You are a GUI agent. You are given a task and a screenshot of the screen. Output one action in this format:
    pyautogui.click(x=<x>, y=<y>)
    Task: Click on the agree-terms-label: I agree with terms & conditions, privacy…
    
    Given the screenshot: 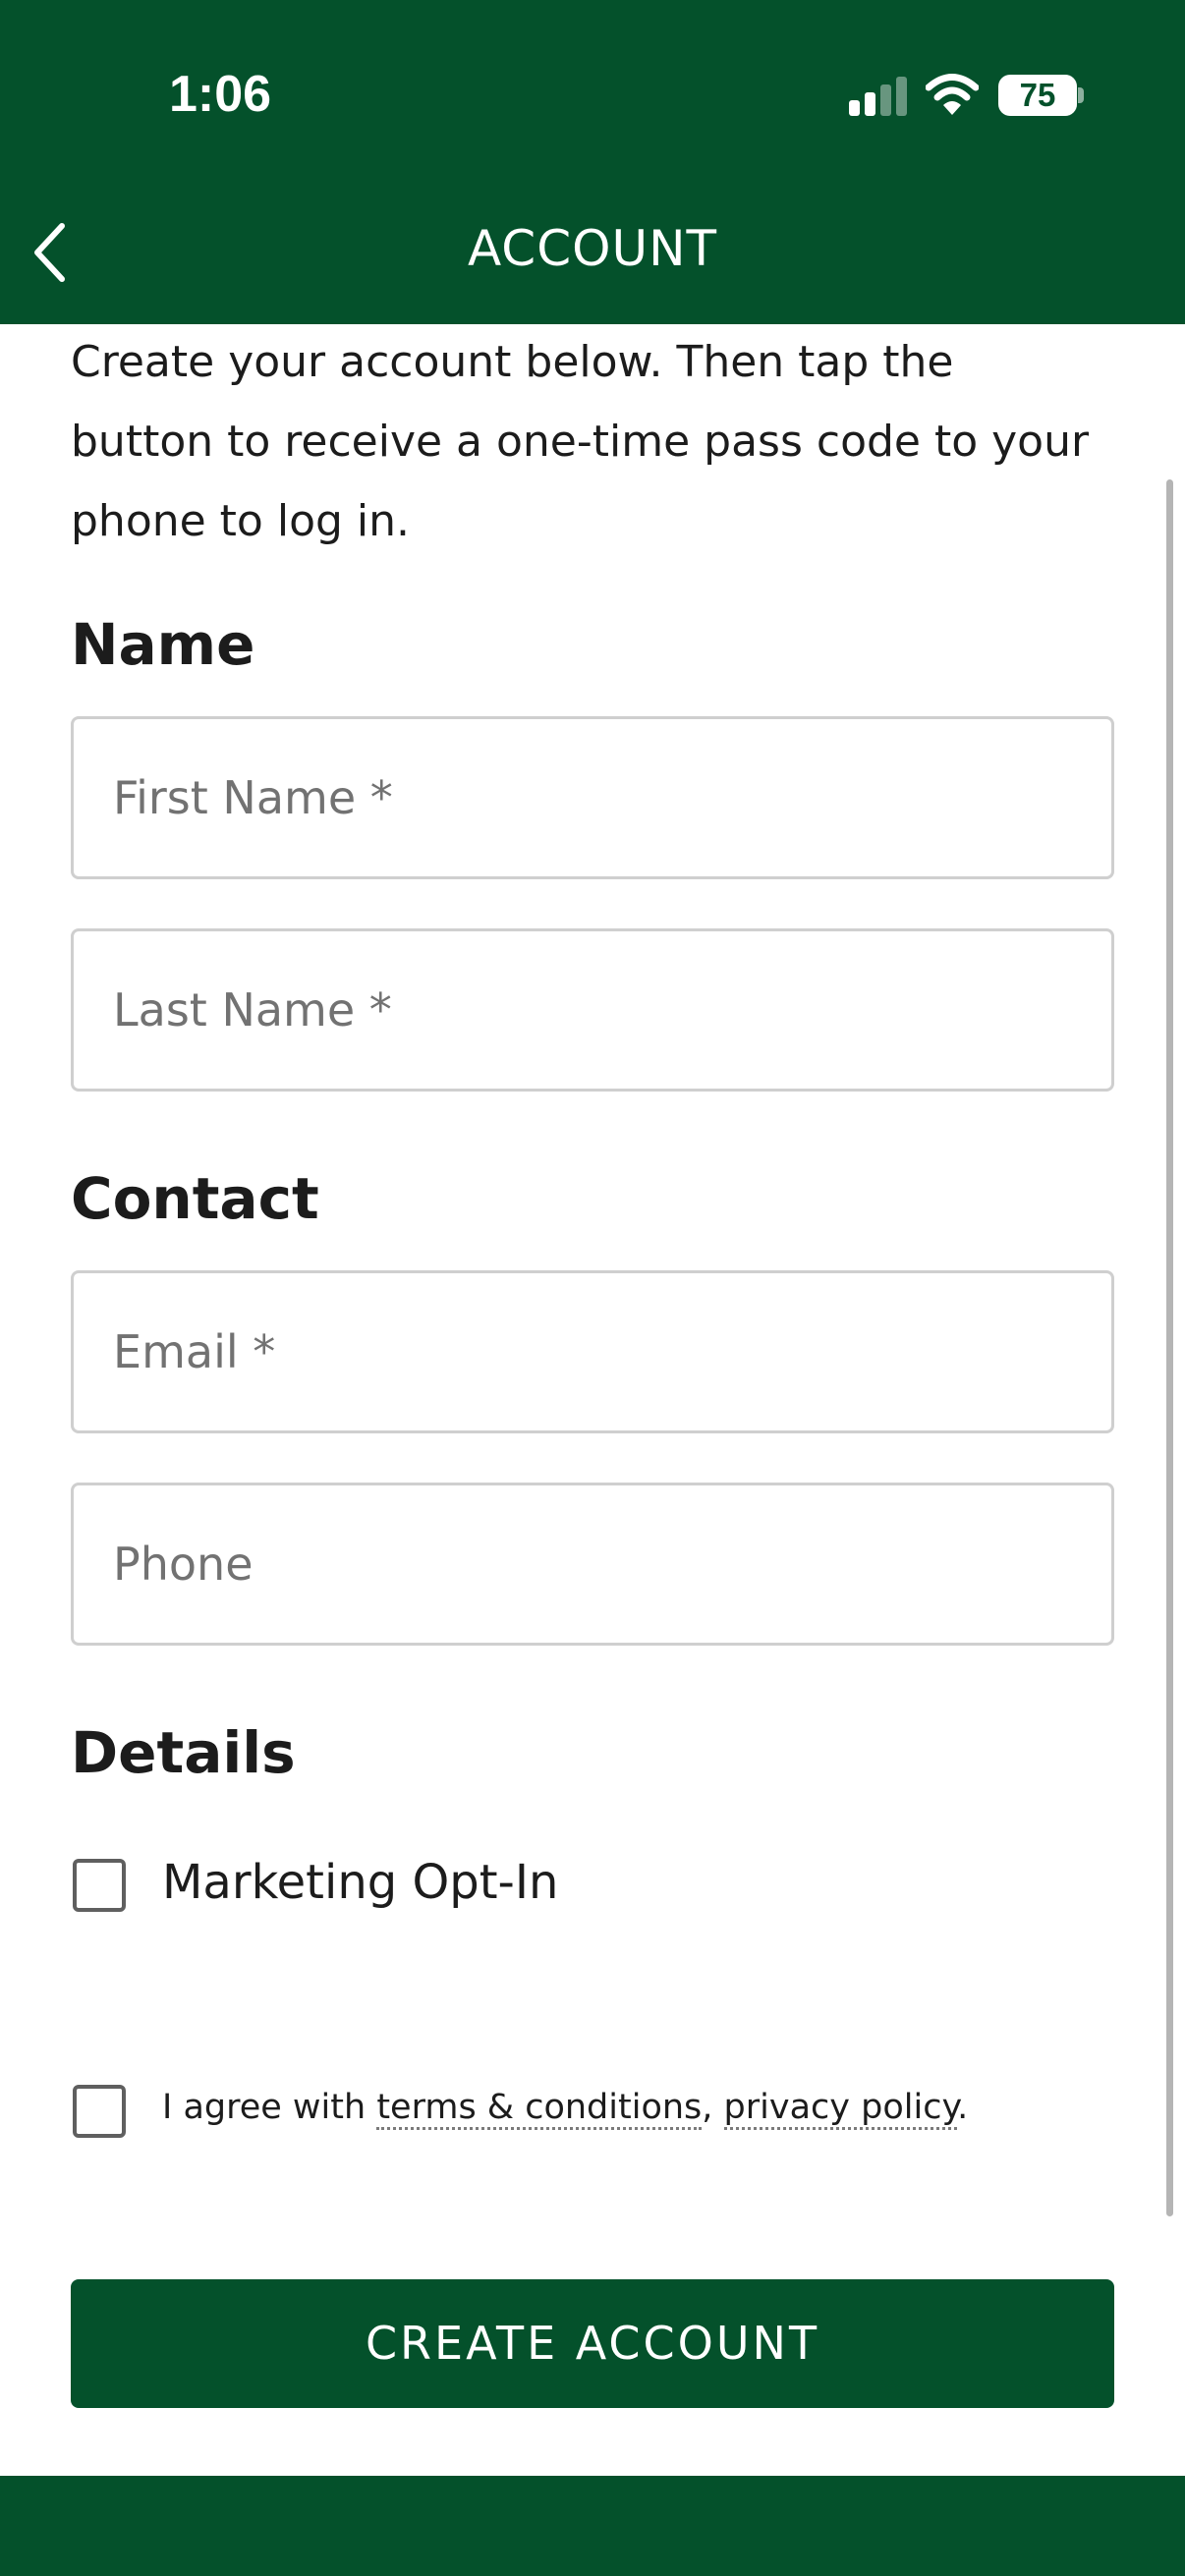 What is the action you would take?
    pyautogui.click(x=565, y=2109)
    